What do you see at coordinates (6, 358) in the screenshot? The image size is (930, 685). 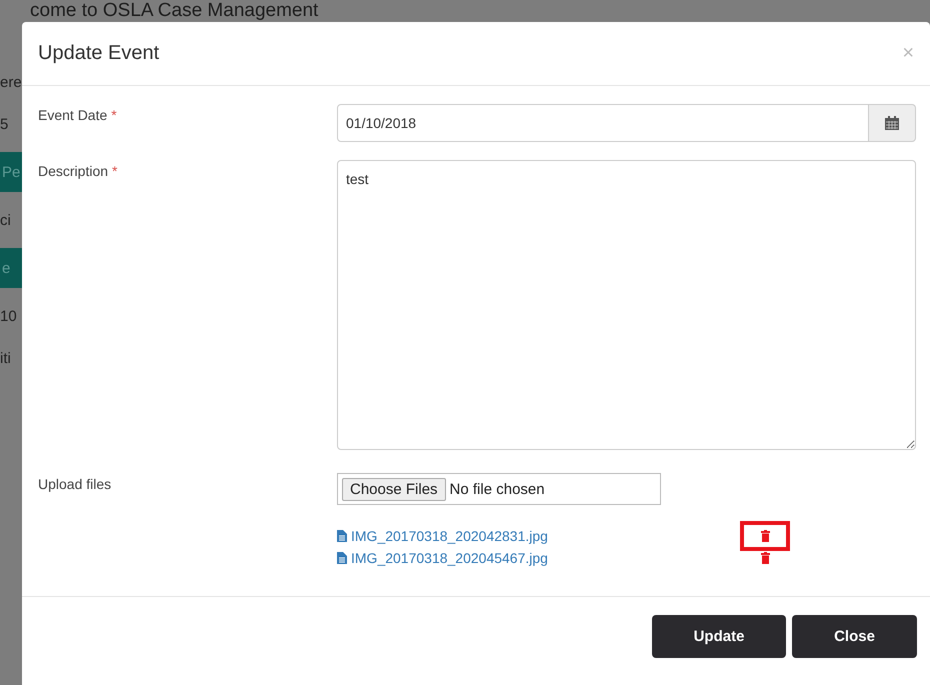 I see `page-text: iti` at bounding box center [6, 358].